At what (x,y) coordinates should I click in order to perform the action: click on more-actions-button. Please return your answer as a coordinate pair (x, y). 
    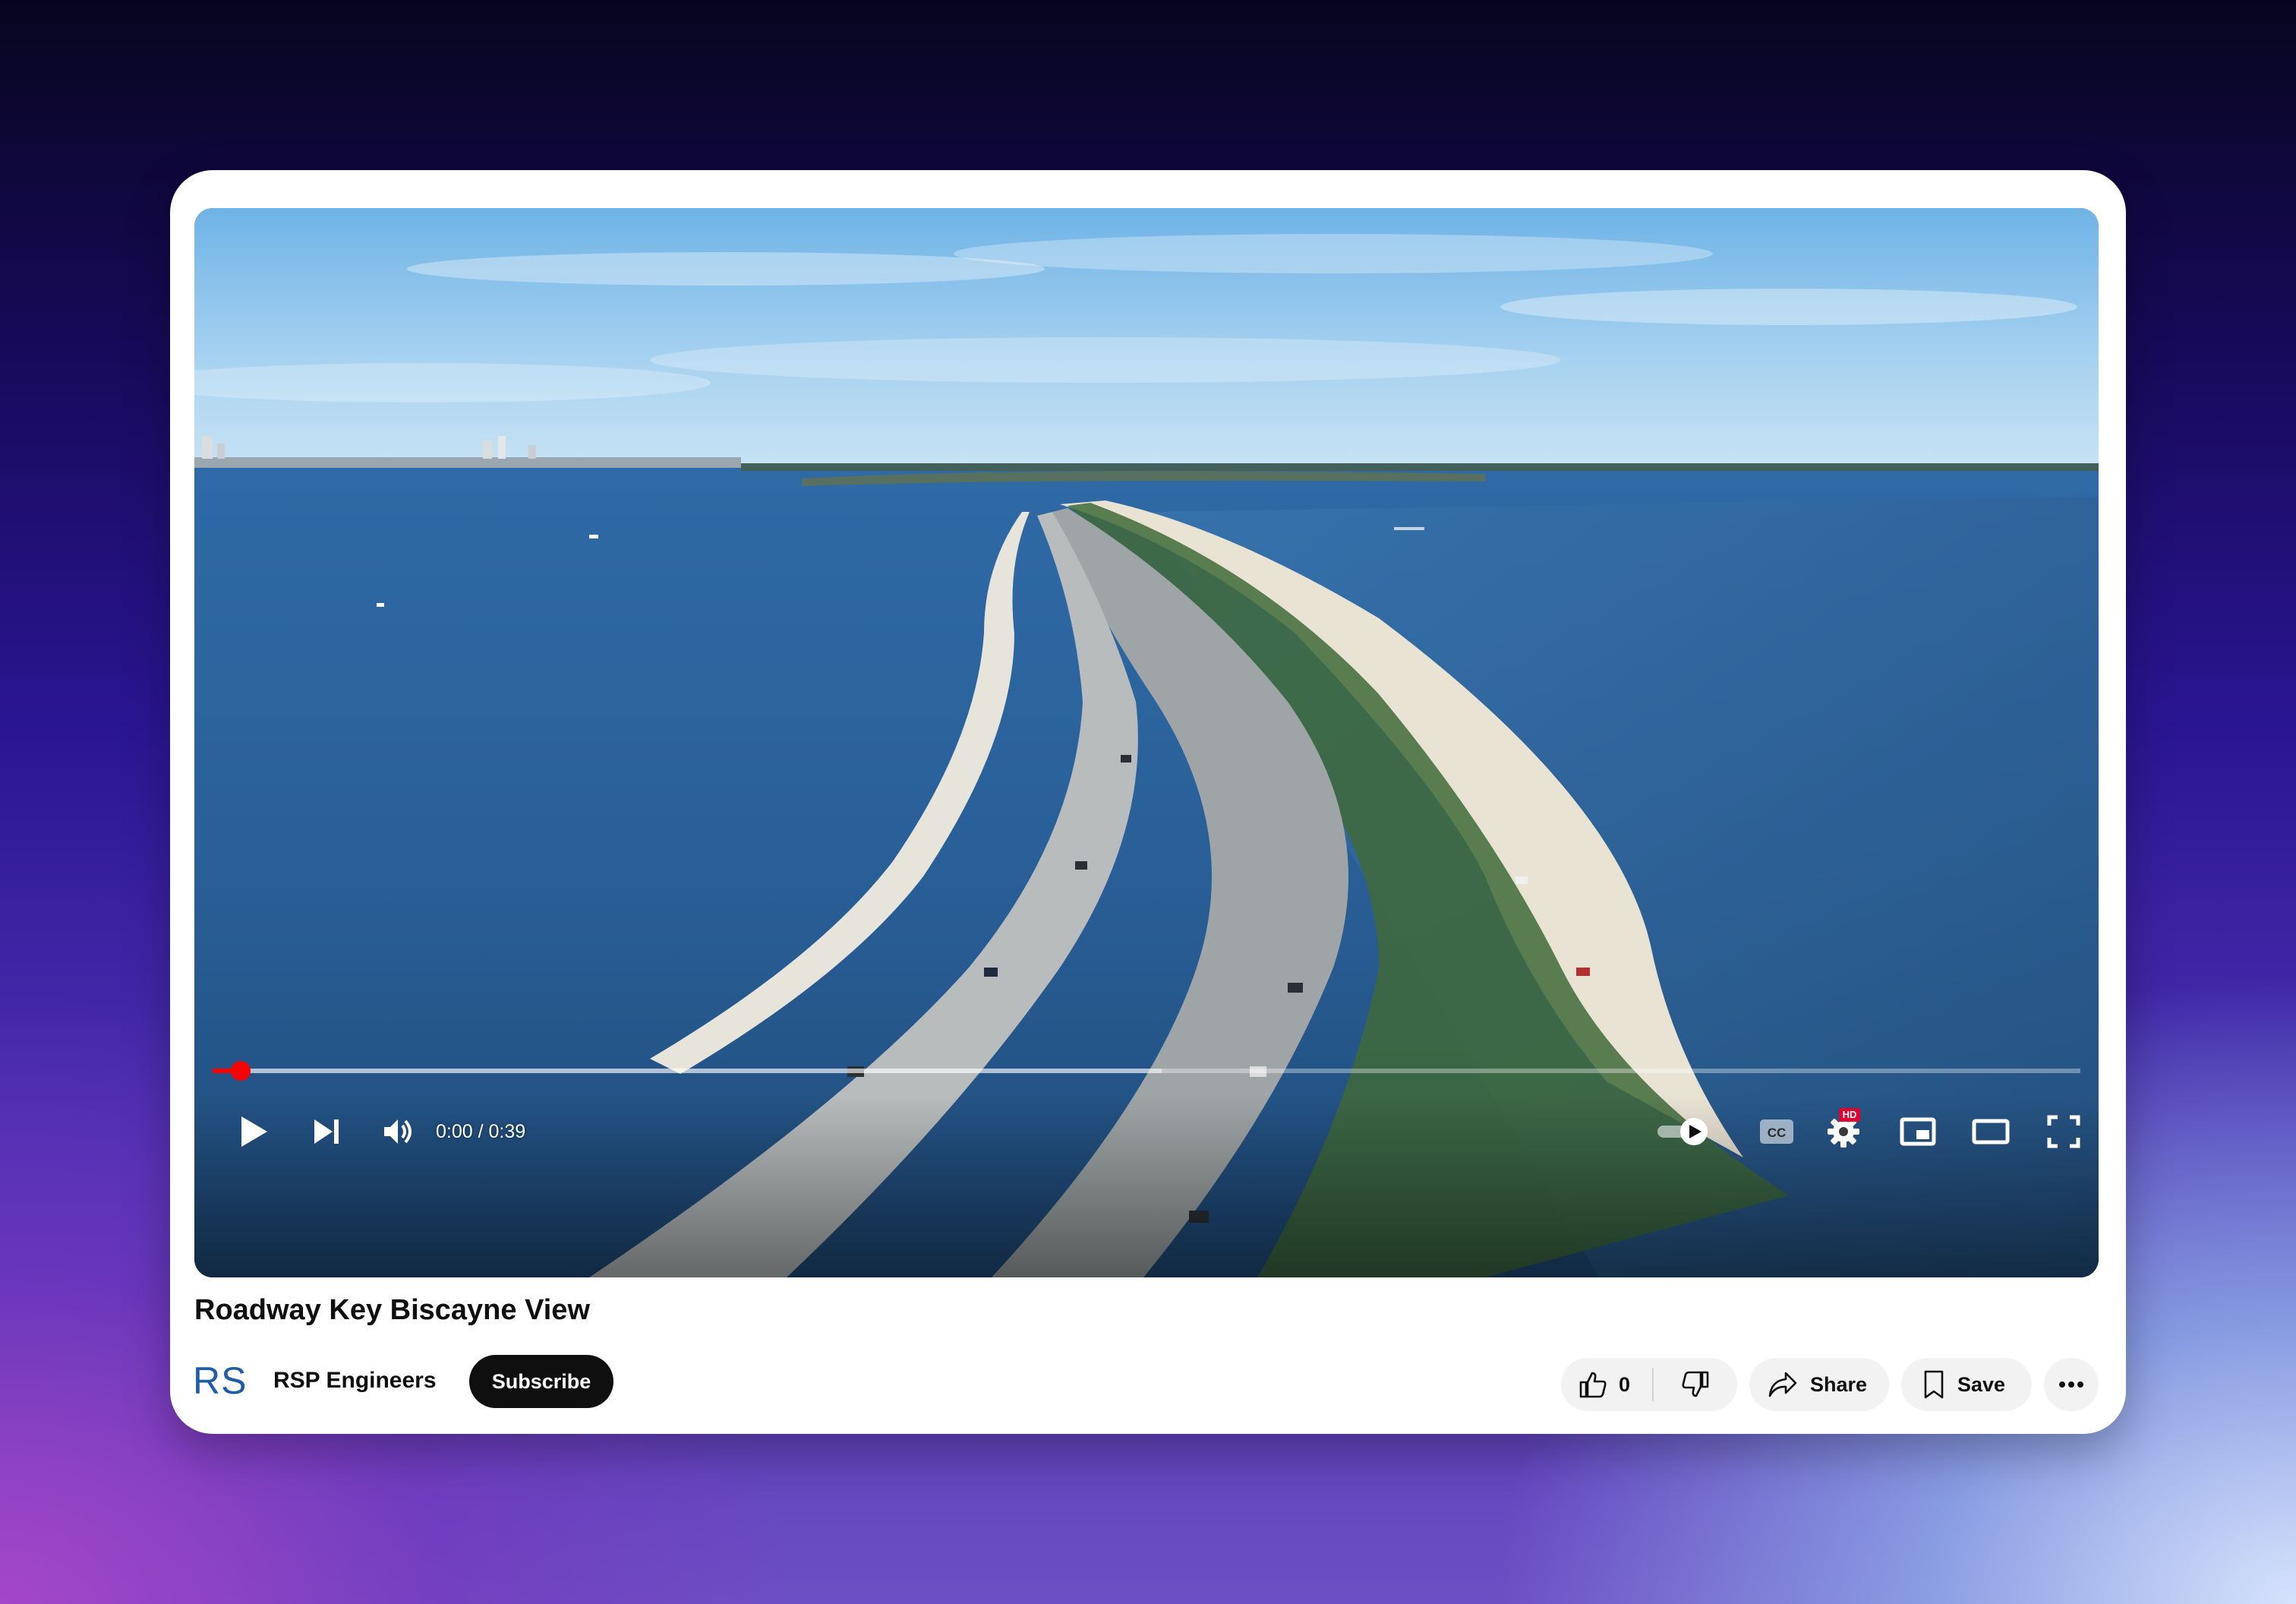
    Looking at the image, I should click on (2072, 1384).